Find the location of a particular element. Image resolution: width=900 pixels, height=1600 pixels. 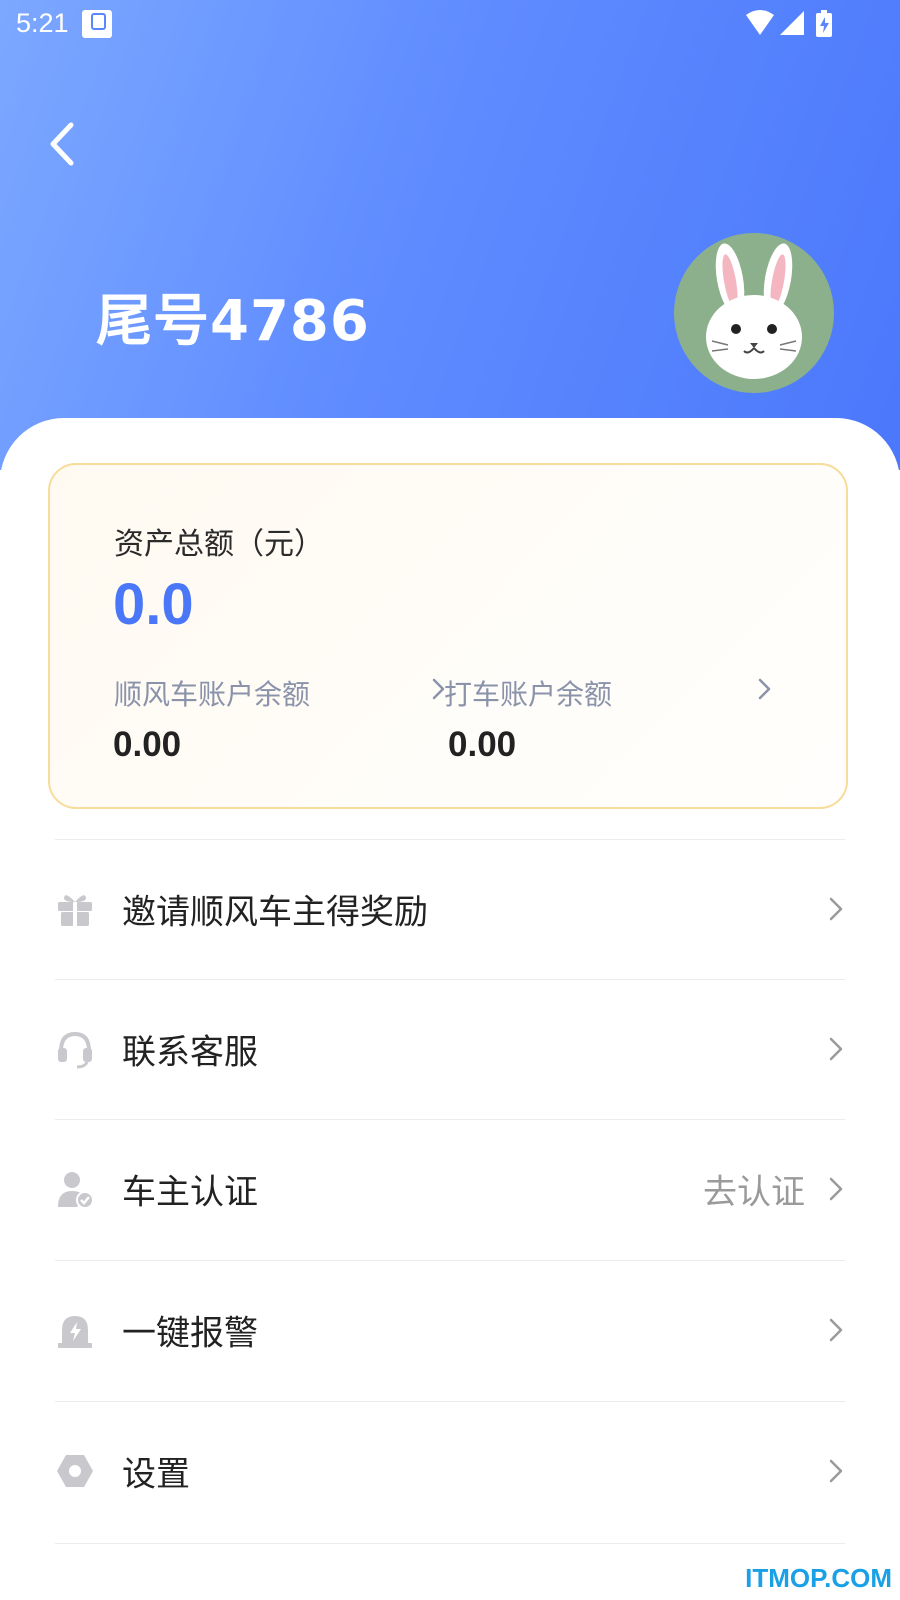

watermark: ITMOP.COM is located at coordinates (818, 1578).